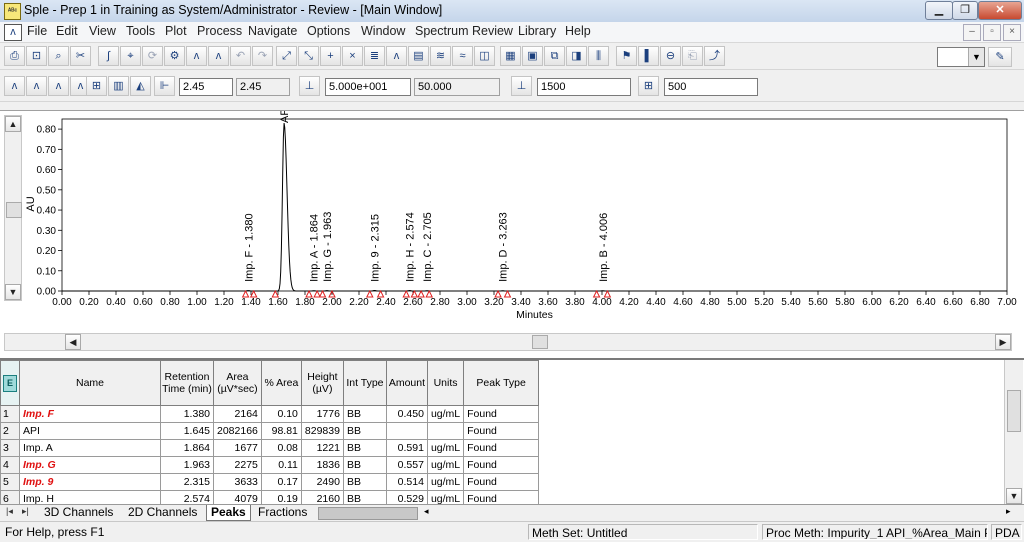  Describe the element at coordinates (237, 431) in the screenshot. I see `cell-area: 2082166` at that location.